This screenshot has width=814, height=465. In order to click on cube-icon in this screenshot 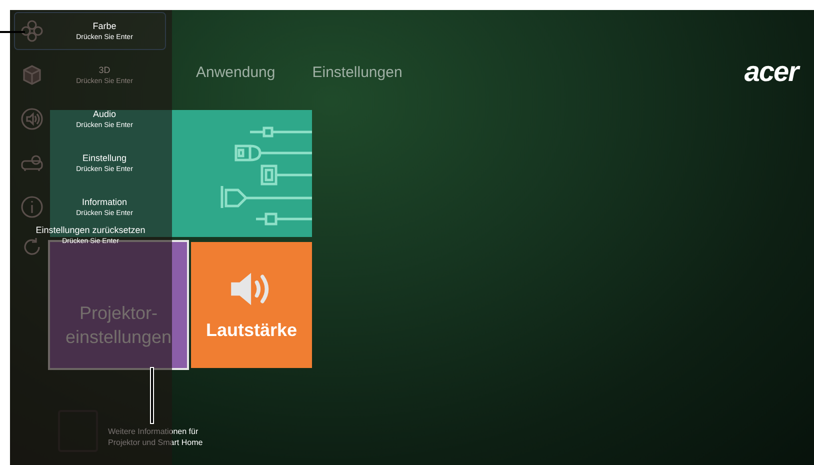, I will do `click(32, 75)`.